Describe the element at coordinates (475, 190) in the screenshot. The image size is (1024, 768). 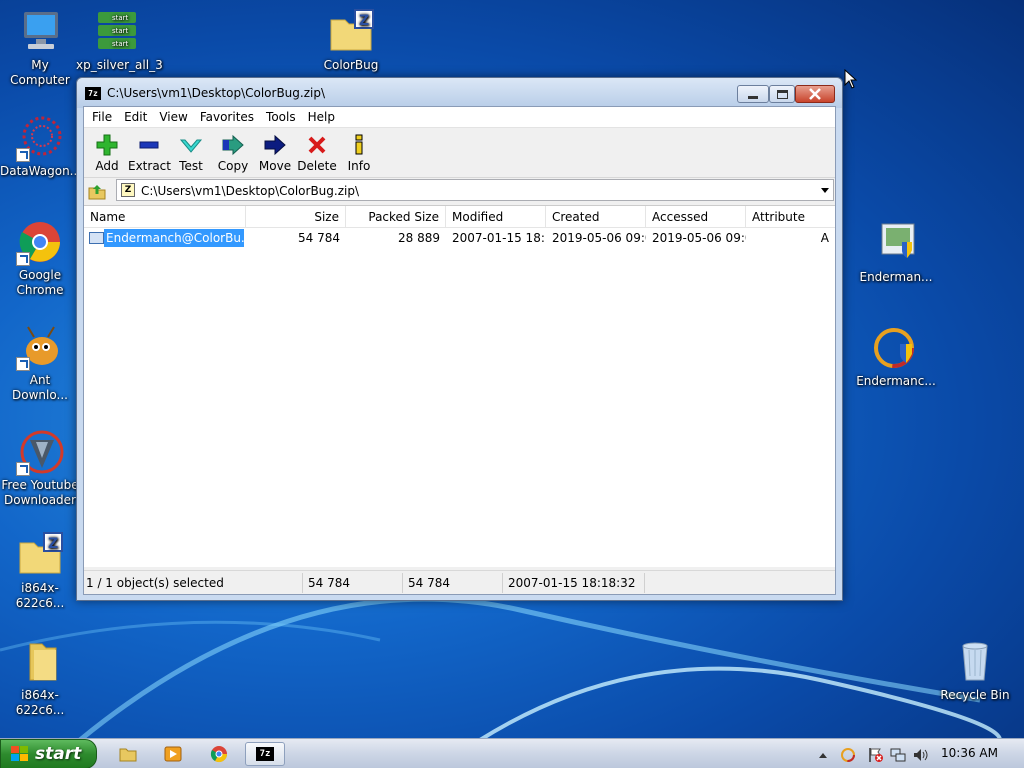
I see `address-bar: Z C:\Users\vm1\Desktop\ColorBug.zip\` at that location.